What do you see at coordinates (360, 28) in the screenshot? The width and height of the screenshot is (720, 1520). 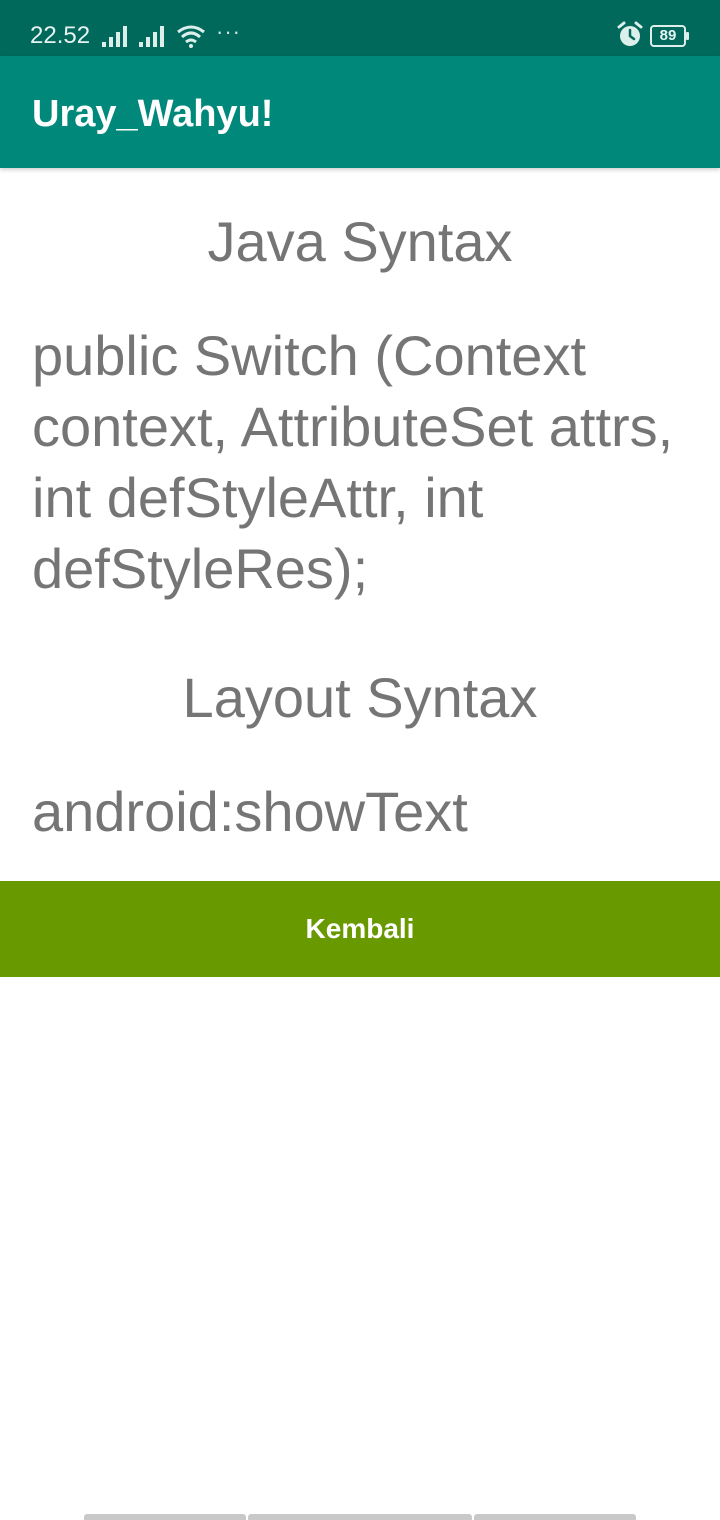 I see `status-bar: 22.52 ··· 89` at bounding box center [360, 28].